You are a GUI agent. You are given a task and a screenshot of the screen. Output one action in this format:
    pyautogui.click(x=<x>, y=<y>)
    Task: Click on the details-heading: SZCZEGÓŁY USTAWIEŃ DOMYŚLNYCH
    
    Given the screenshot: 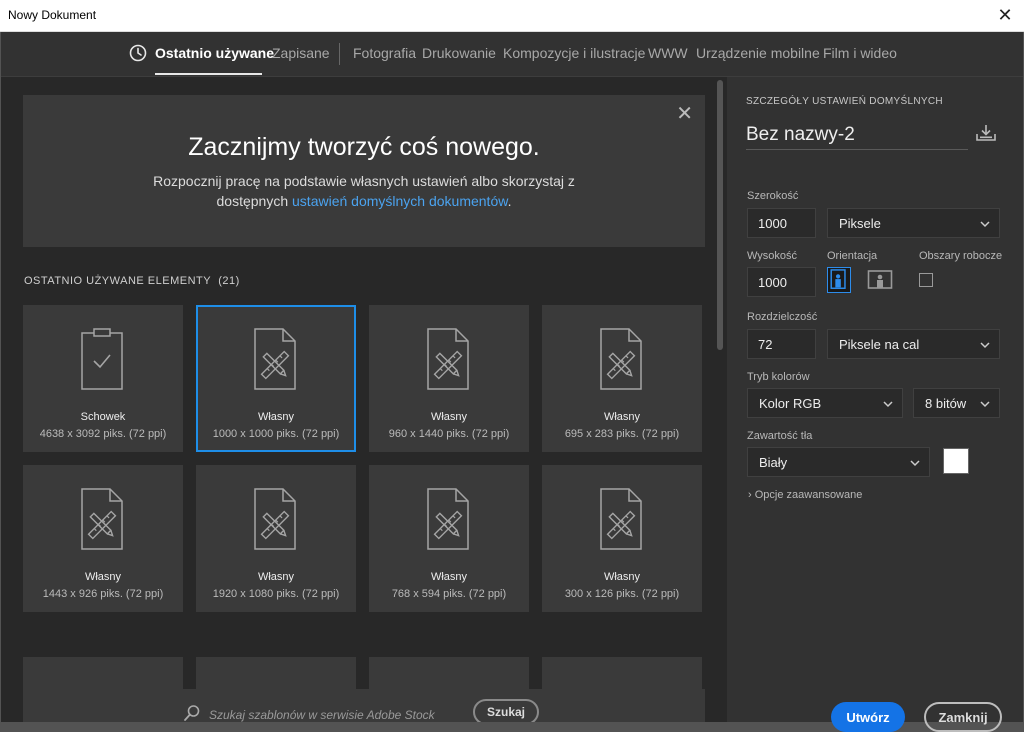 What is the action you would take?
    pyautogui.click(x=844, y=101)
    